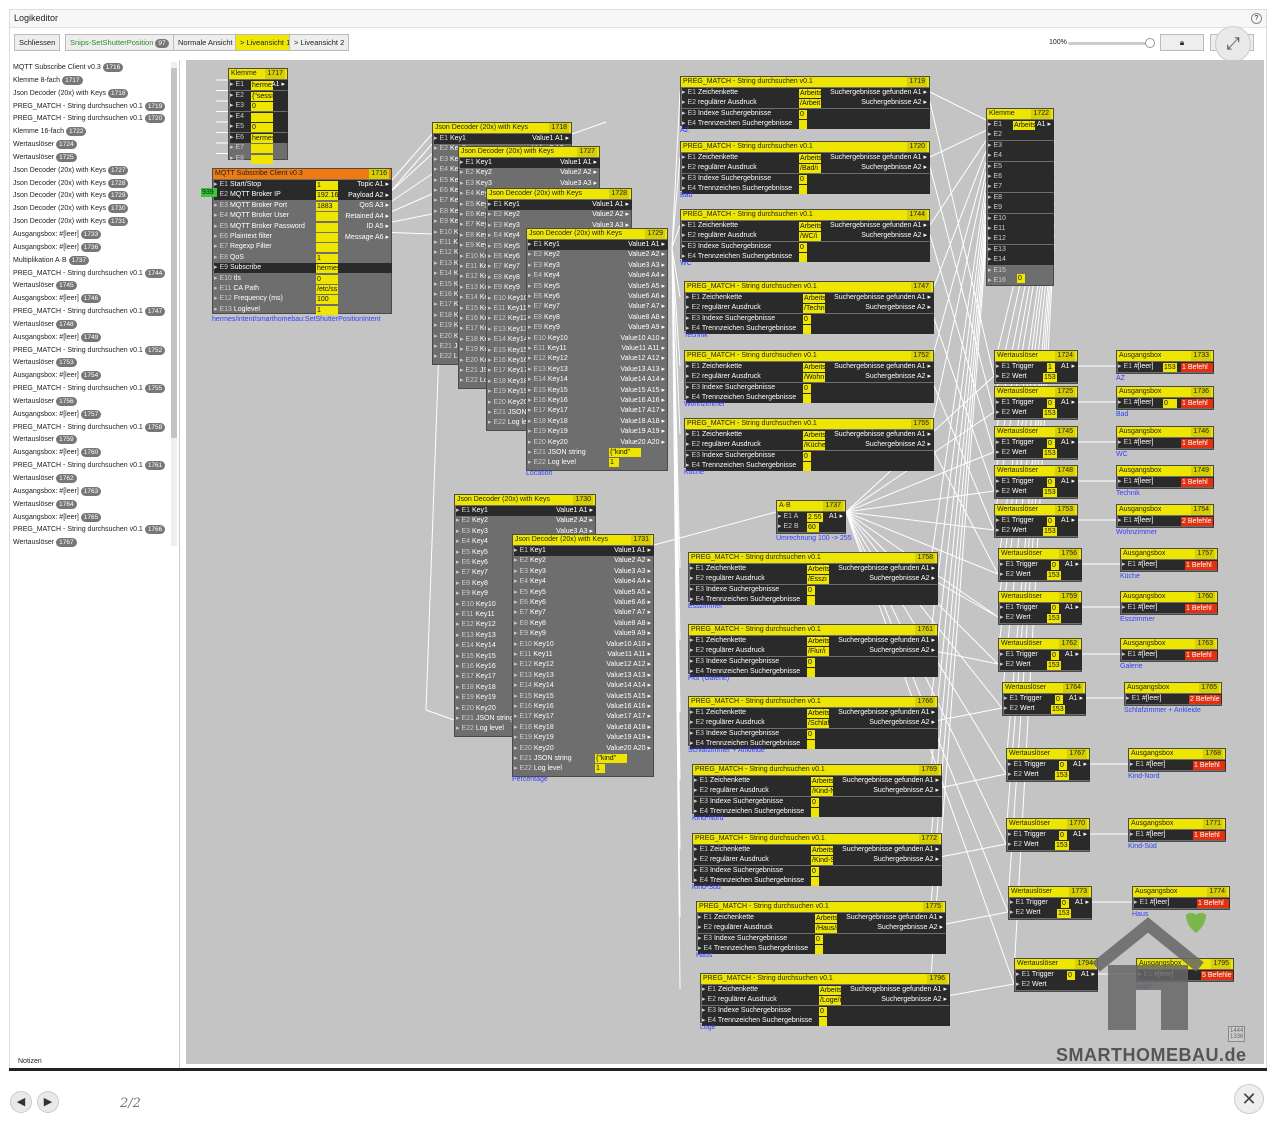 The height and width of the screenshot is (1124, 1276). What do you see at coordinates (367, 217) in the screenshot?
I see `block-output: Retained A4 ▸` at bounding box center [367, 217].